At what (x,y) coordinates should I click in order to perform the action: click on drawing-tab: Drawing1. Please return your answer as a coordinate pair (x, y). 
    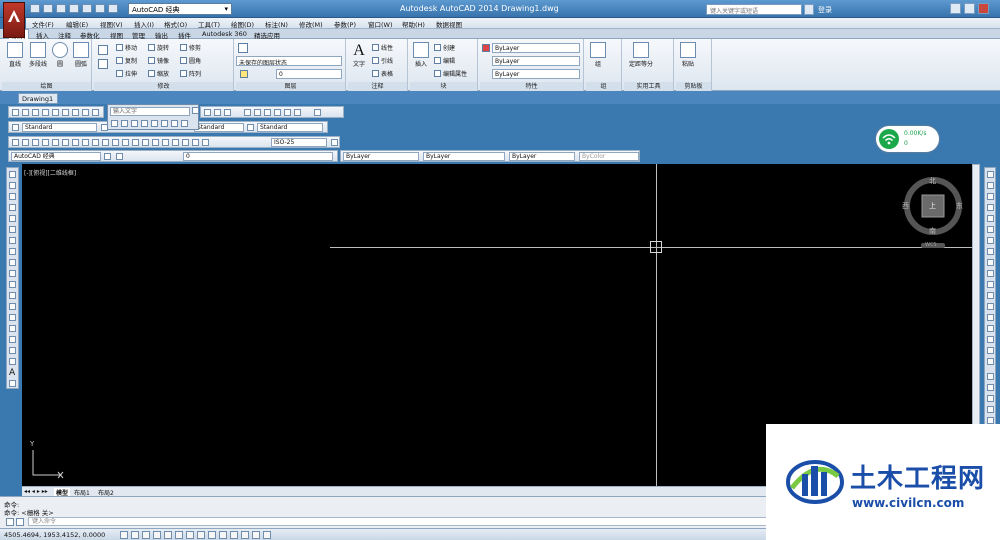
    Looking at the image, I should click on (38, 98).